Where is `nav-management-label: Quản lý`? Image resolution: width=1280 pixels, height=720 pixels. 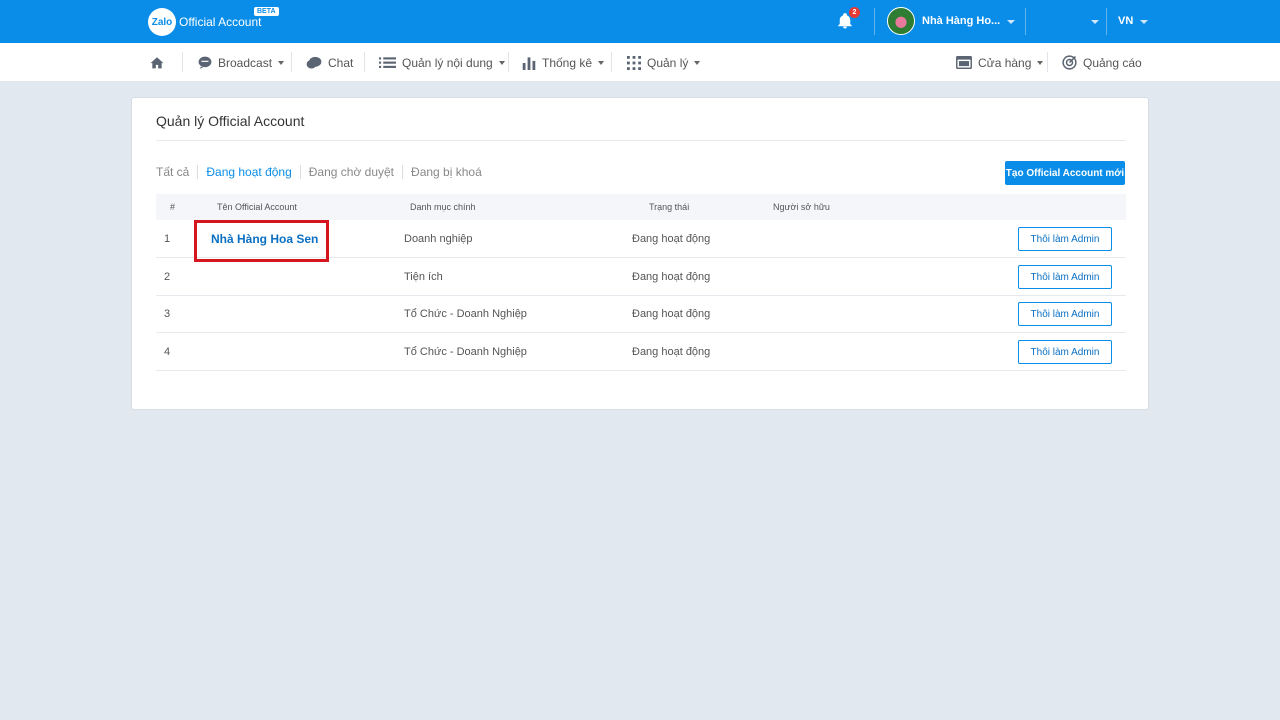
nav-management-label: Quản lý is located at coordinates (668, 62).